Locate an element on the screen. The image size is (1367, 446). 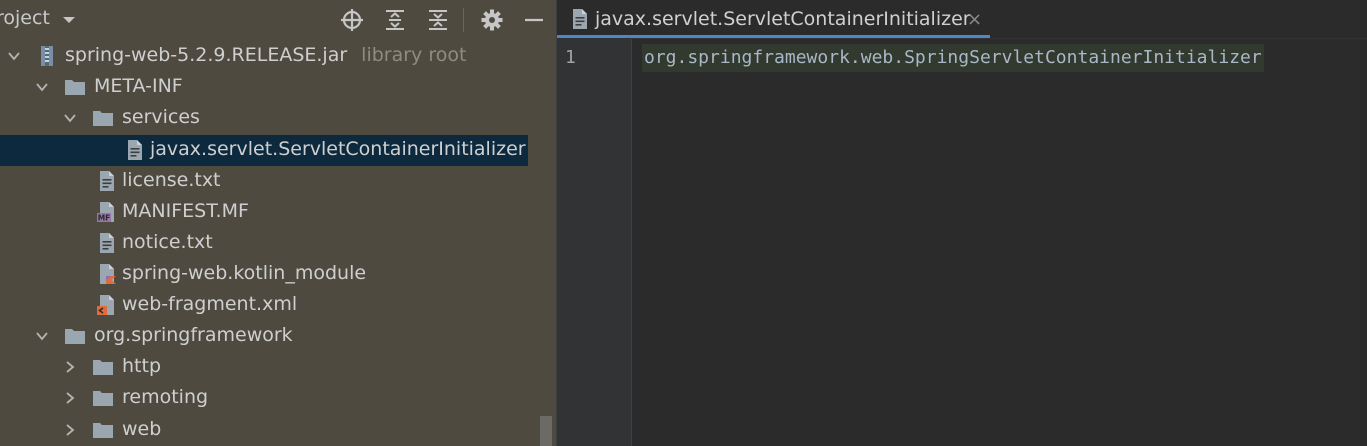
line-number-gutter: 1 is located at coordinates (594, 242).